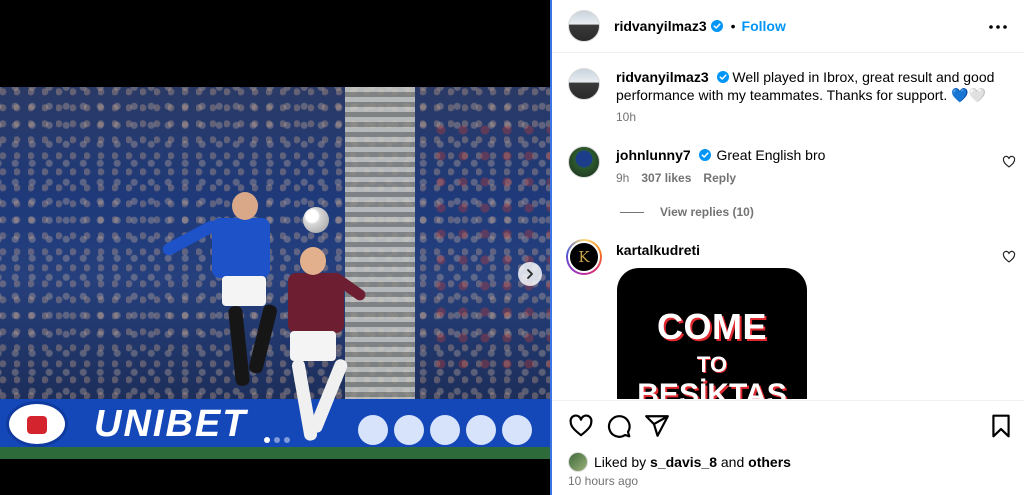  Describe the element at coordinates (1001, 426) in the screenshot. I see `bookmark-icon` at that location.